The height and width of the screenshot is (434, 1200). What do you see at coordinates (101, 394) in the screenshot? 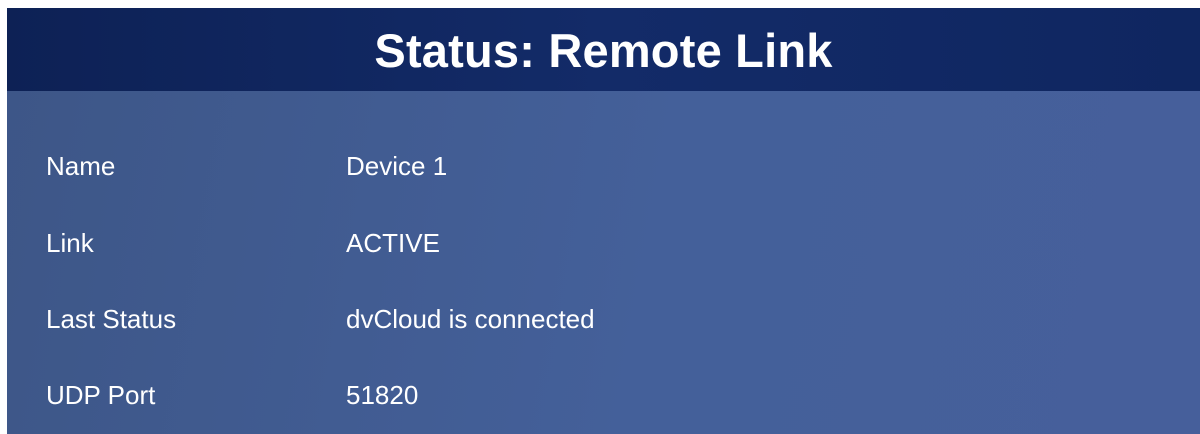
I see `row-label: UDP Port` at bounding box center [101, 394].